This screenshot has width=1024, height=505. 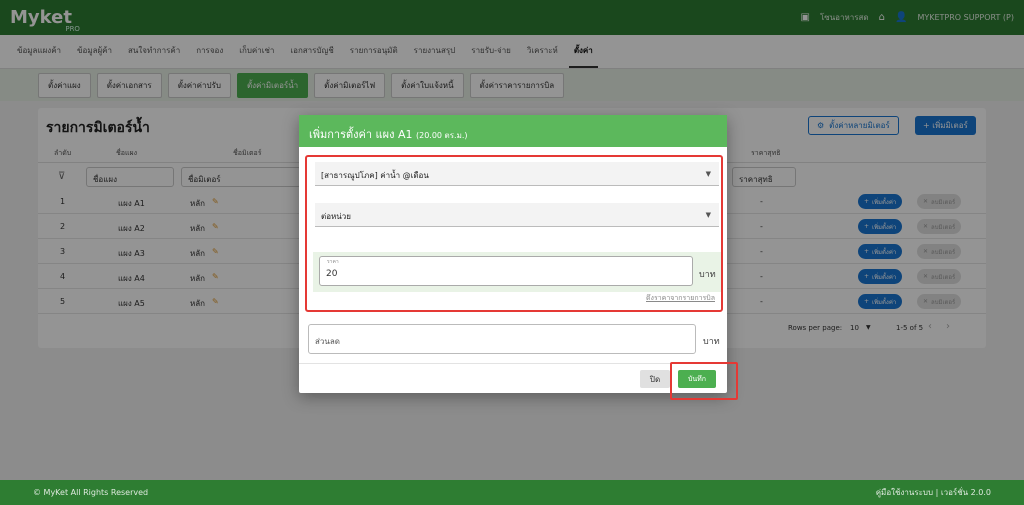 What do you see at coordinates (333, 262) in the screenshot?
I see `price-label: ราคา` at bounding box center [333, 262].